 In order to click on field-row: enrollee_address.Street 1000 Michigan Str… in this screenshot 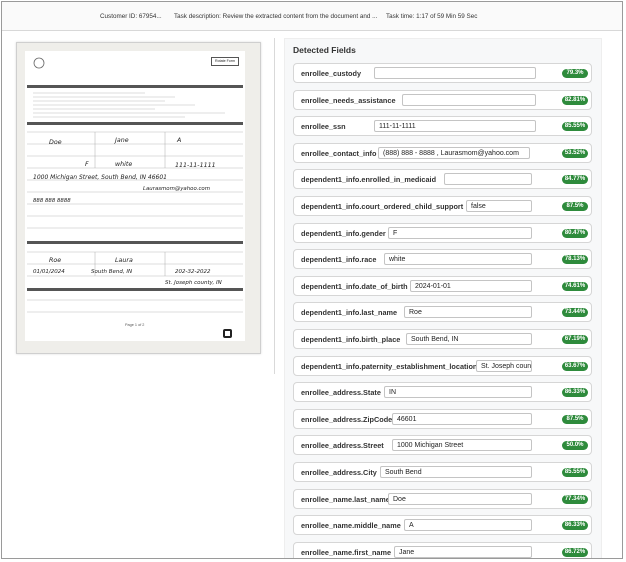, I will do `click(442, 445)`.